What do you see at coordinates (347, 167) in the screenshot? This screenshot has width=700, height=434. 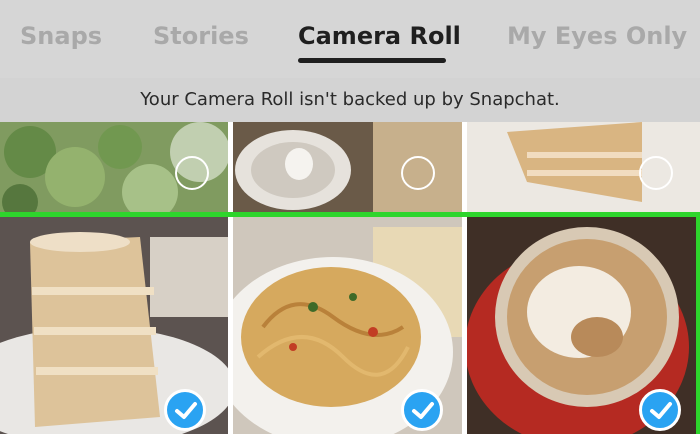 I see `photo-thumbnail-coffee-cup` at bounding box center [347, 167].